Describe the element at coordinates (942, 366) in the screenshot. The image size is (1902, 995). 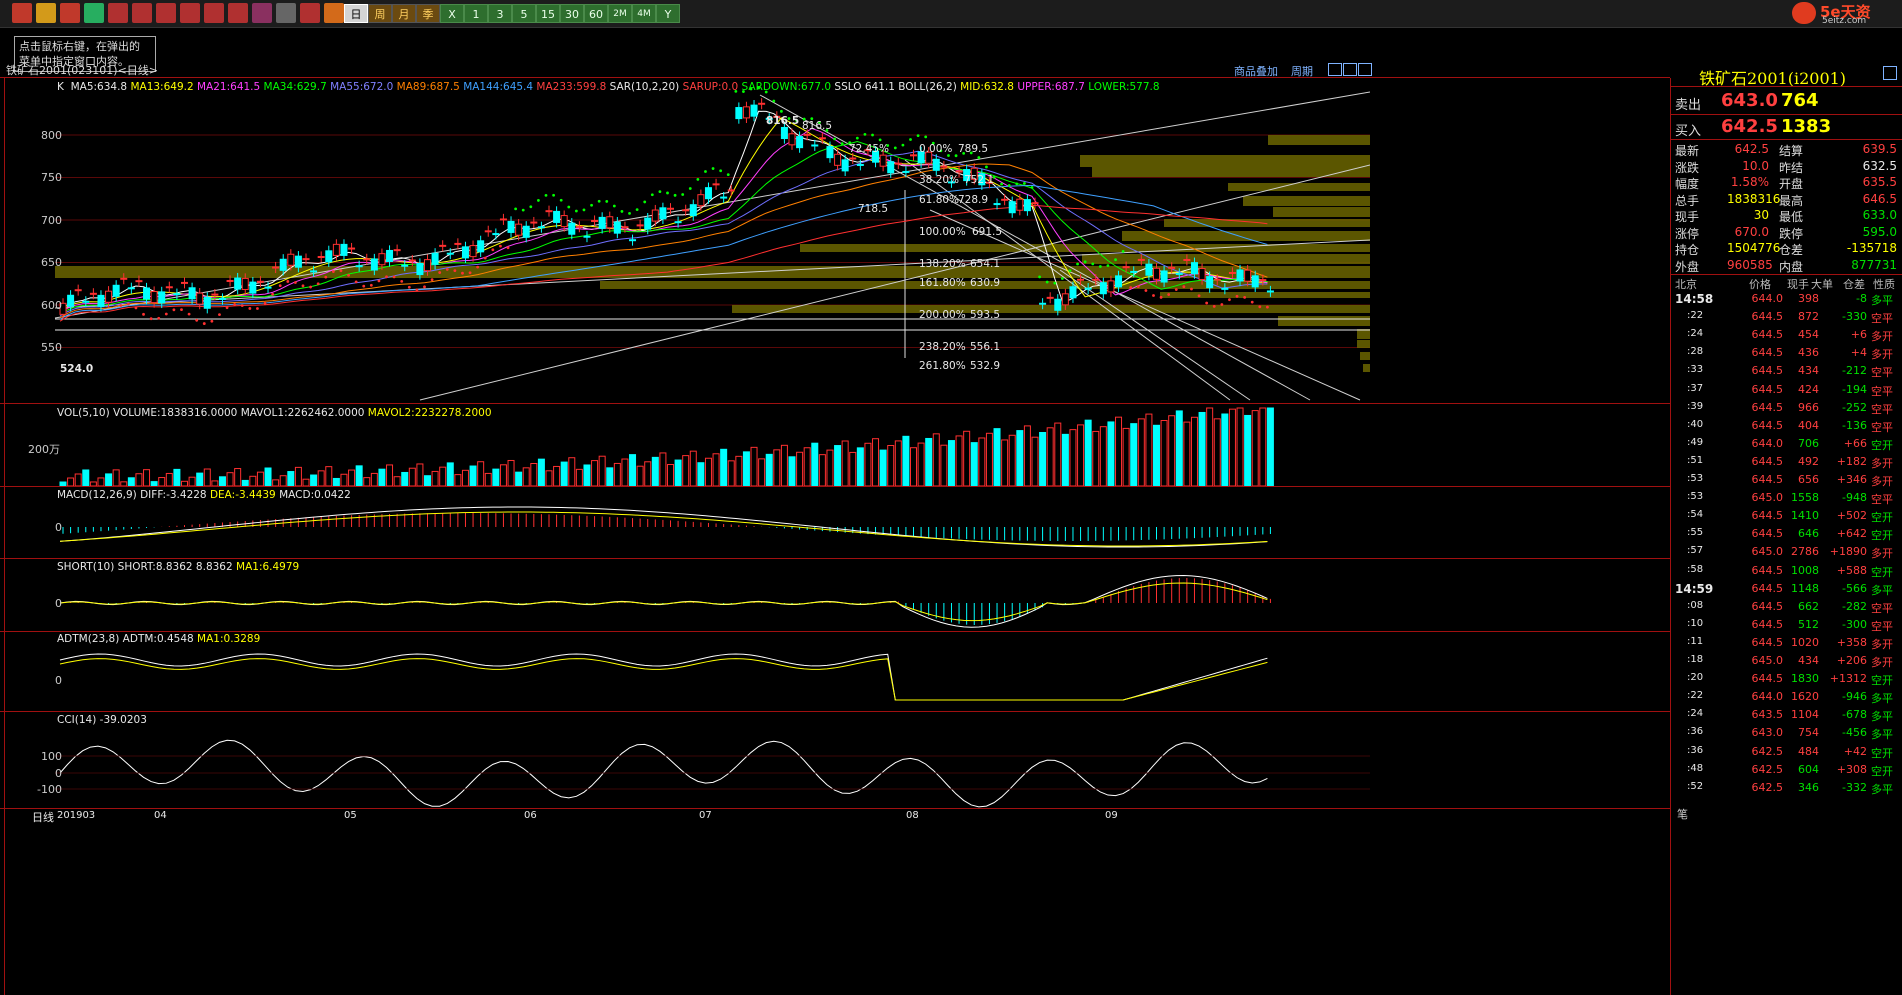
I see `fib-2618: 261.80%` at that location.